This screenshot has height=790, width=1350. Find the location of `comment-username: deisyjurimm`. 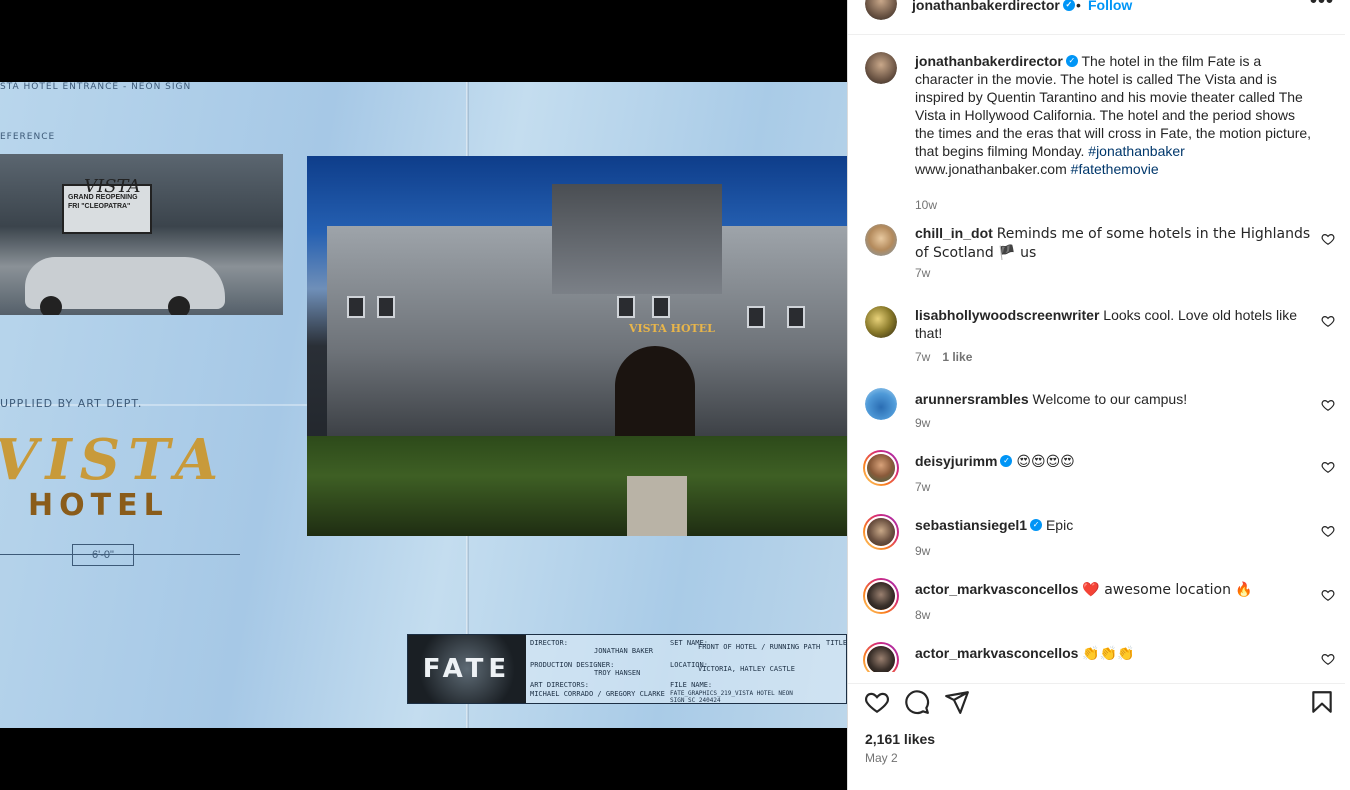

comment-username: deisyjurimm is located at coordinates (956, 461).